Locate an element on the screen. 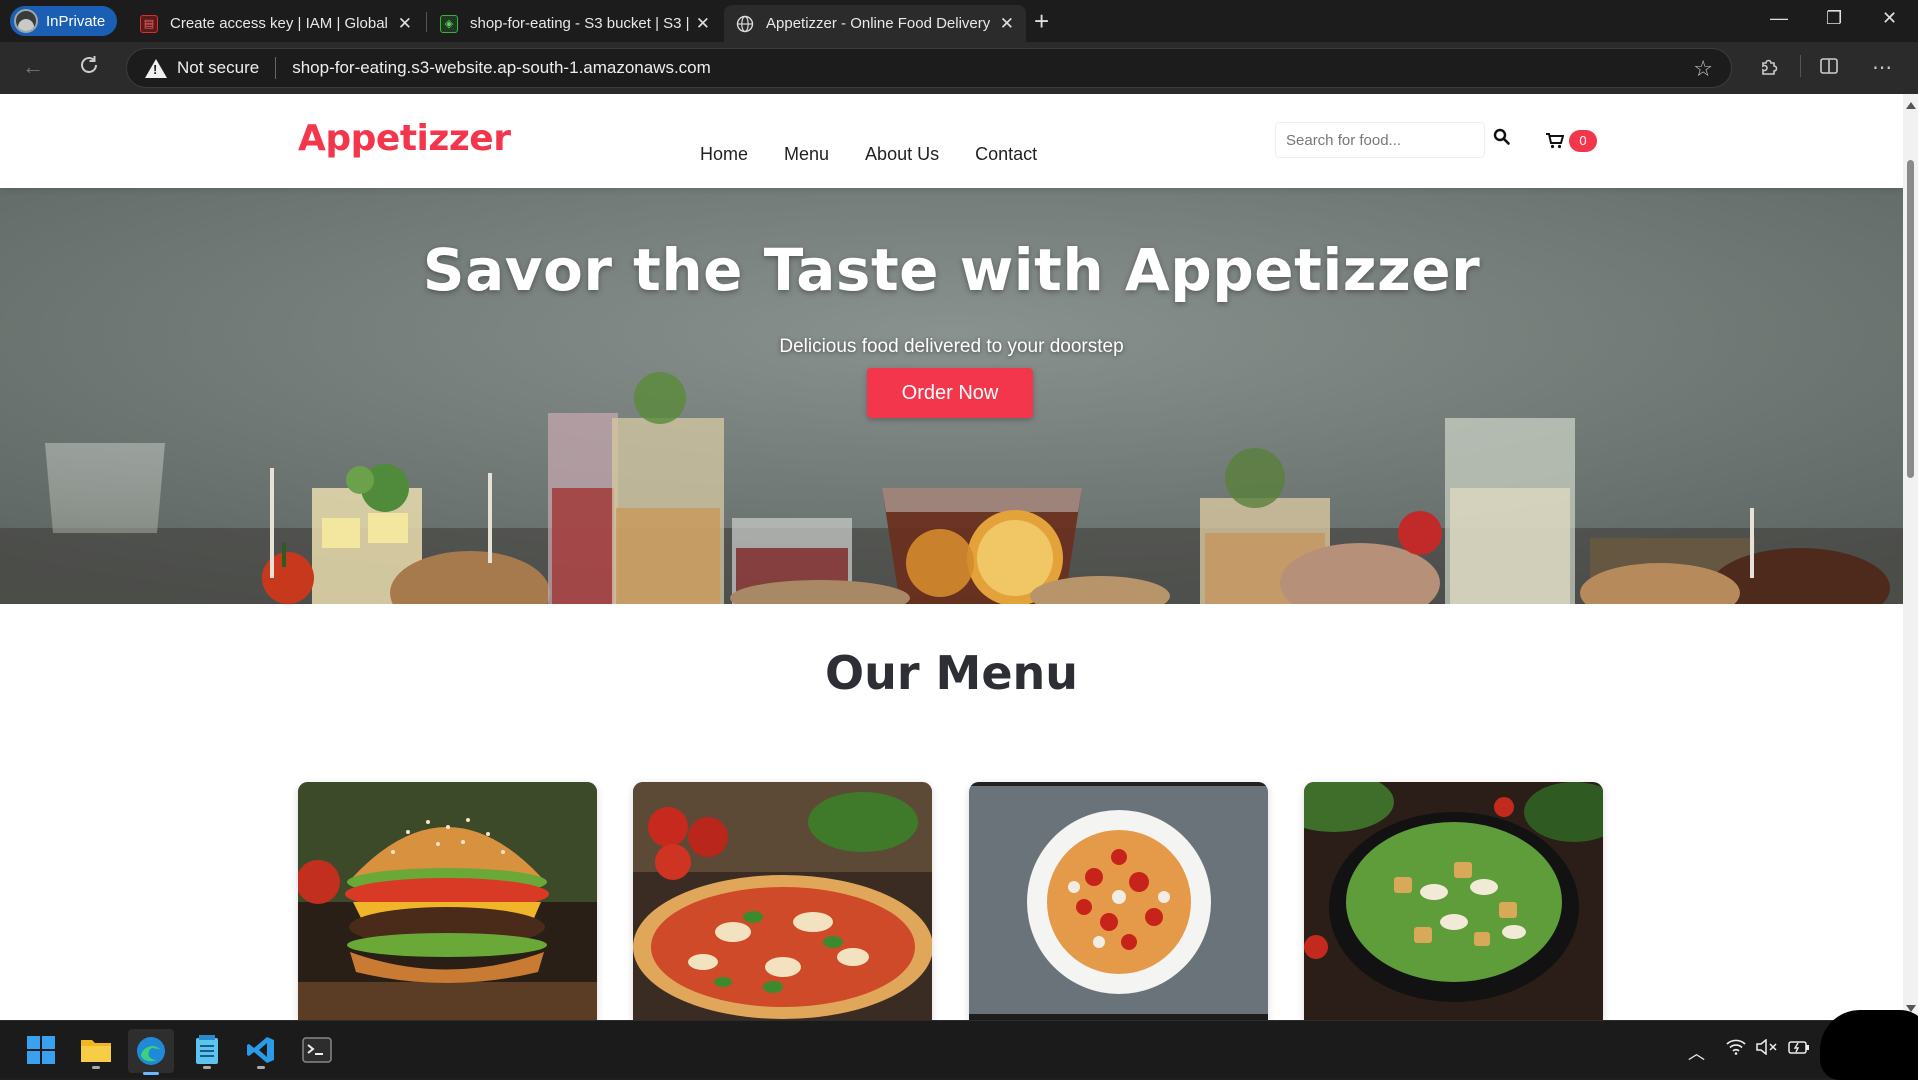  site-header: Appetizzer Home Menu About Us Contact 0 is located at coordinates (951, 141).